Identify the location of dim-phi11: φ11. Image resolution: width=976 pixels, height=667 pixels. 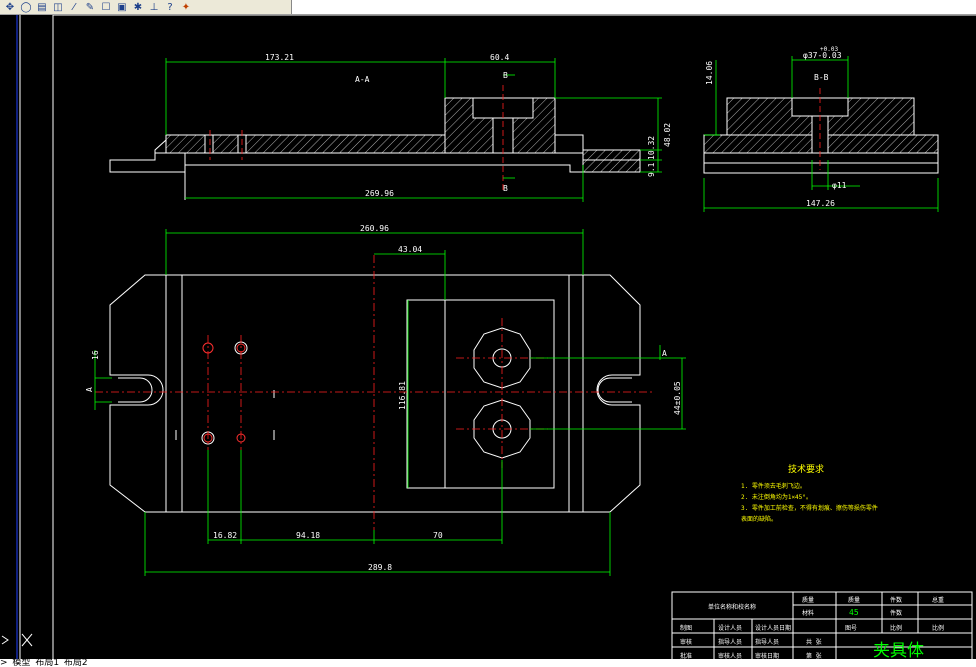
(839, 185).